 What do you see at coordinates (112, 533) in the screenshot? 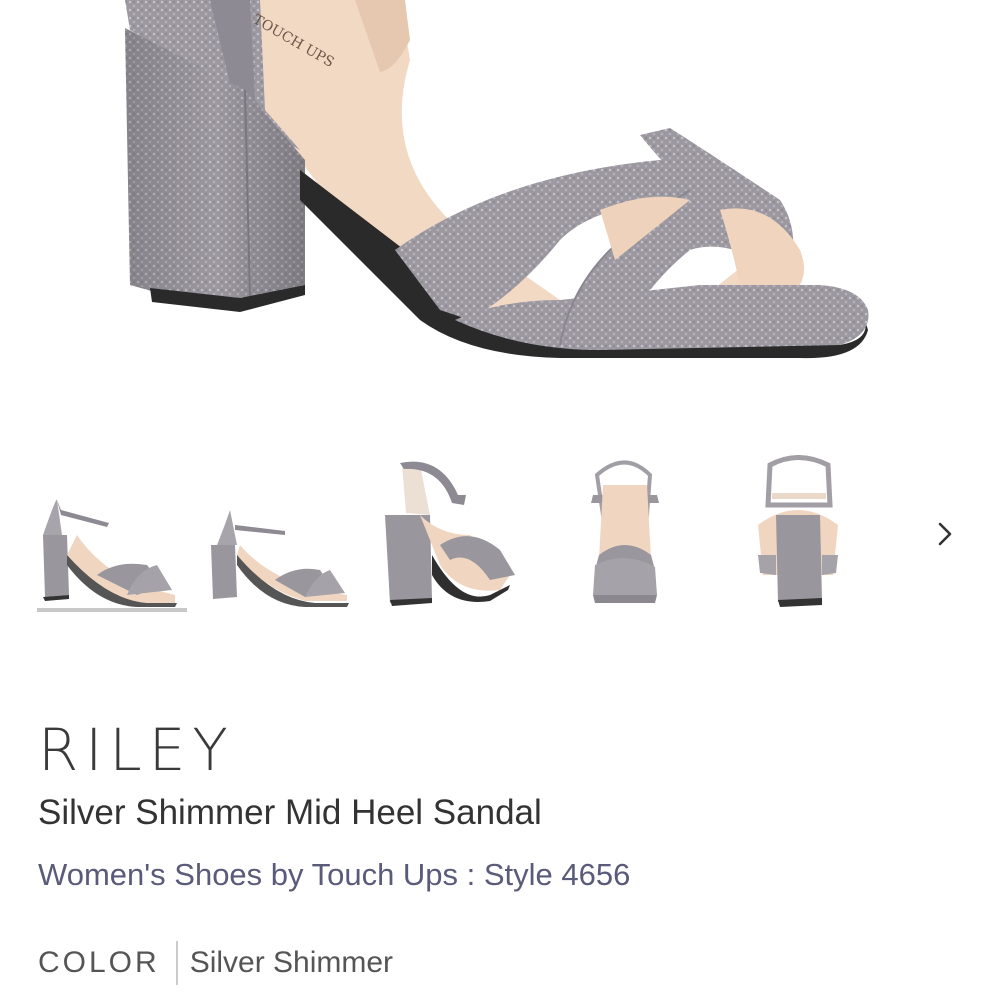
I see `thumbnail-side-view` at bounding box center [112, 533].